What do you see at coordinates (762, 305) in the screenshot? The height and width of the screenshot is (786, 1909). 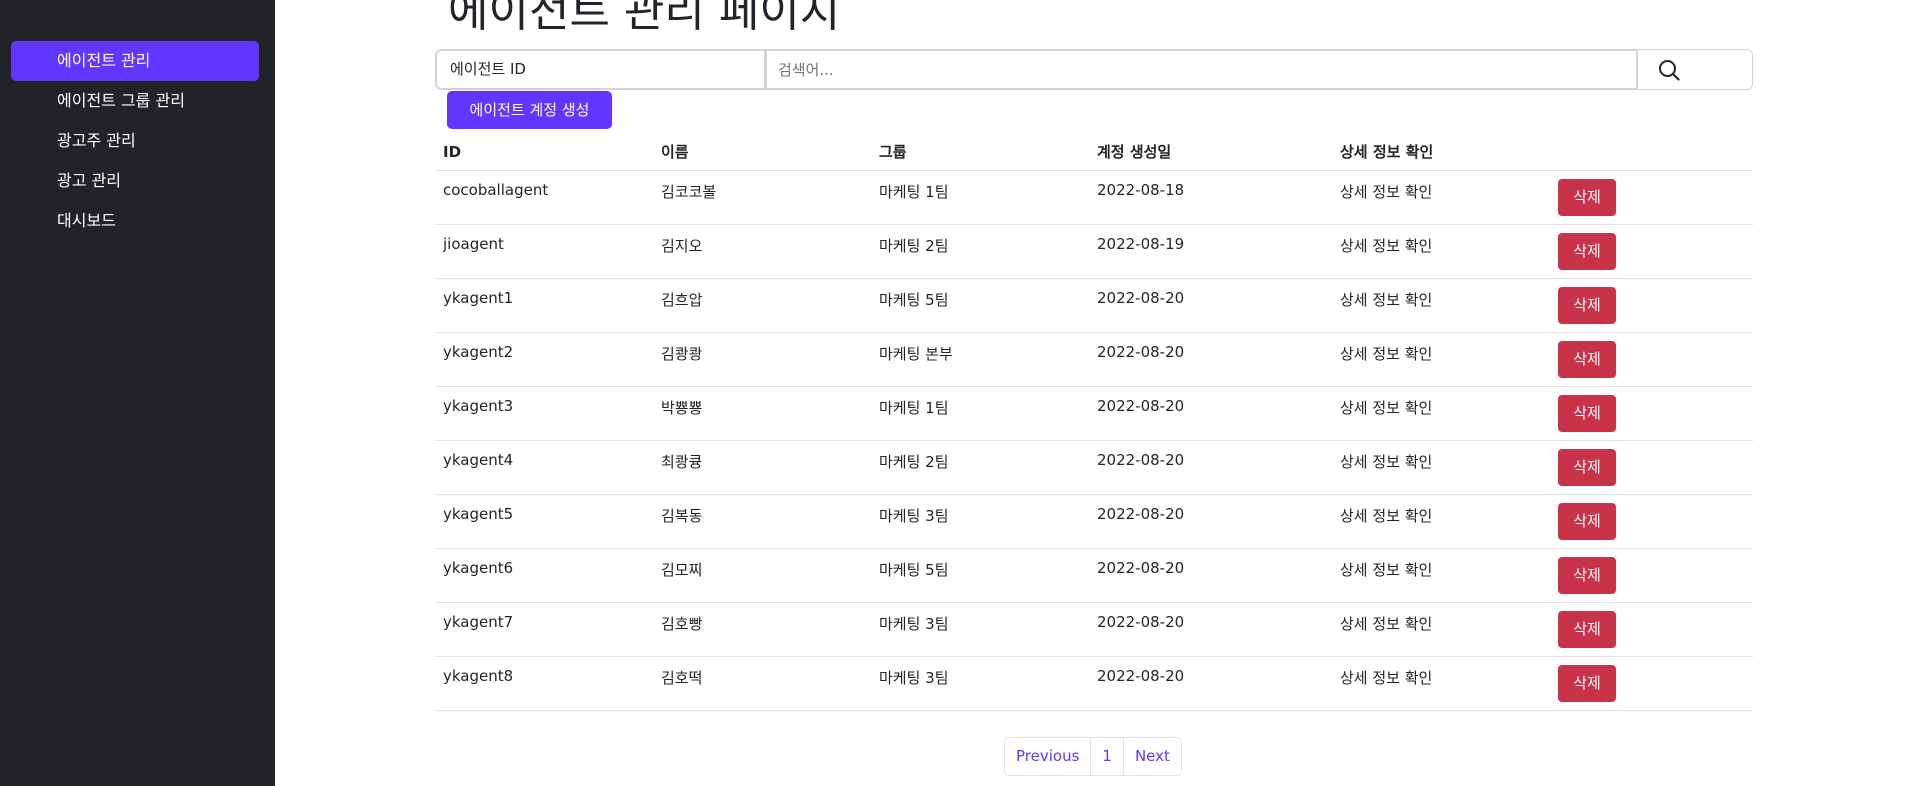 I see `cell-name: 김흐압` at bounding box center [762, 305].